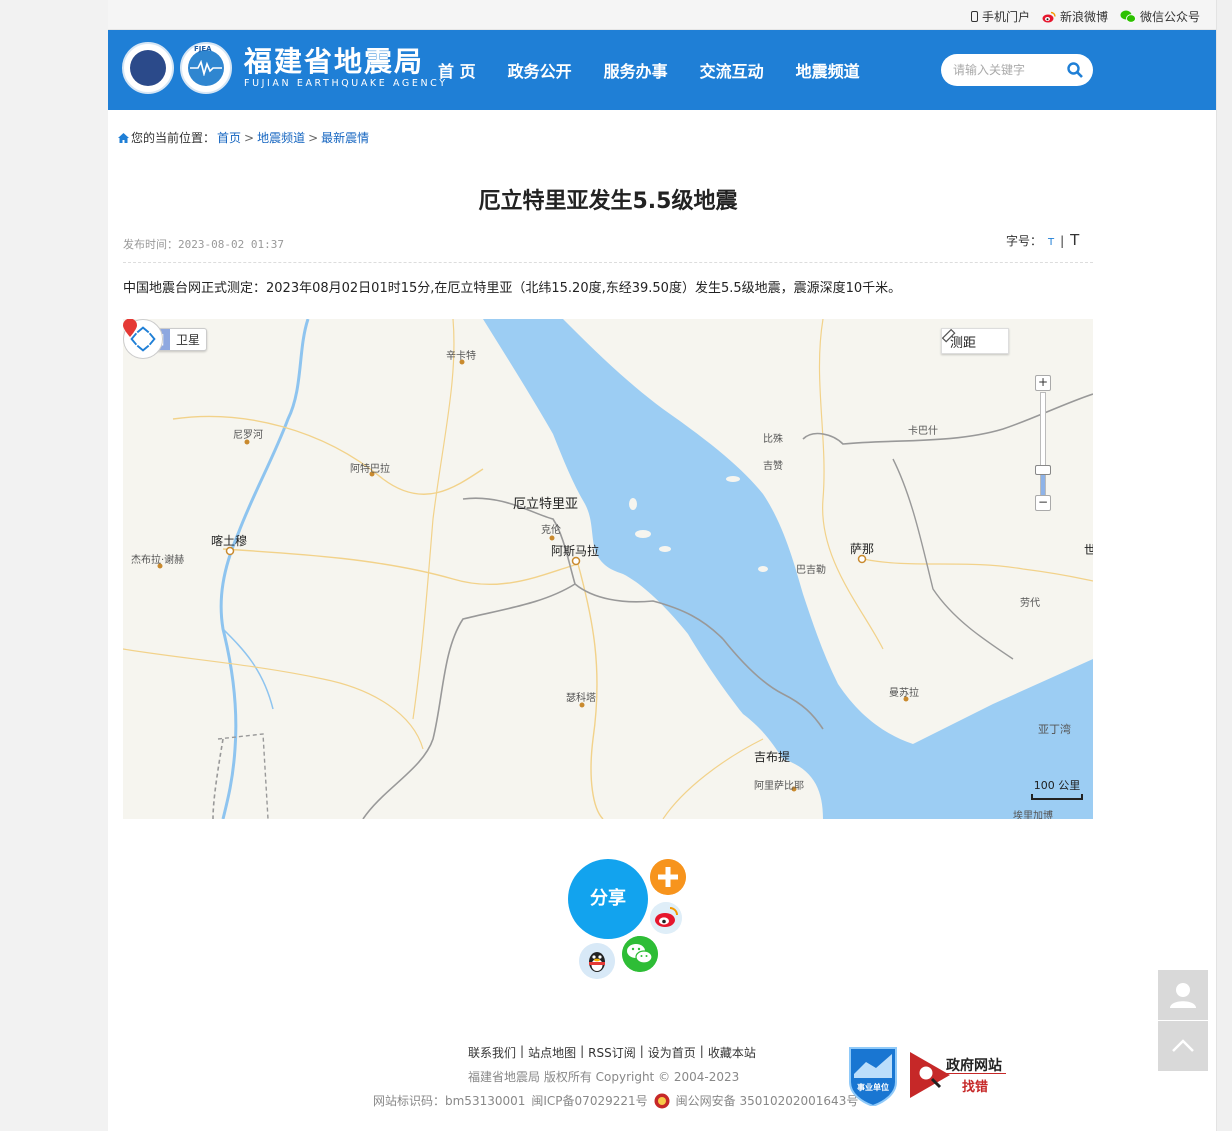 The image size is (1232, 1131). Describe the element at coordinates (1160, 16) in the screenshot. I see `wechat-link: 微信公众号` at that location.